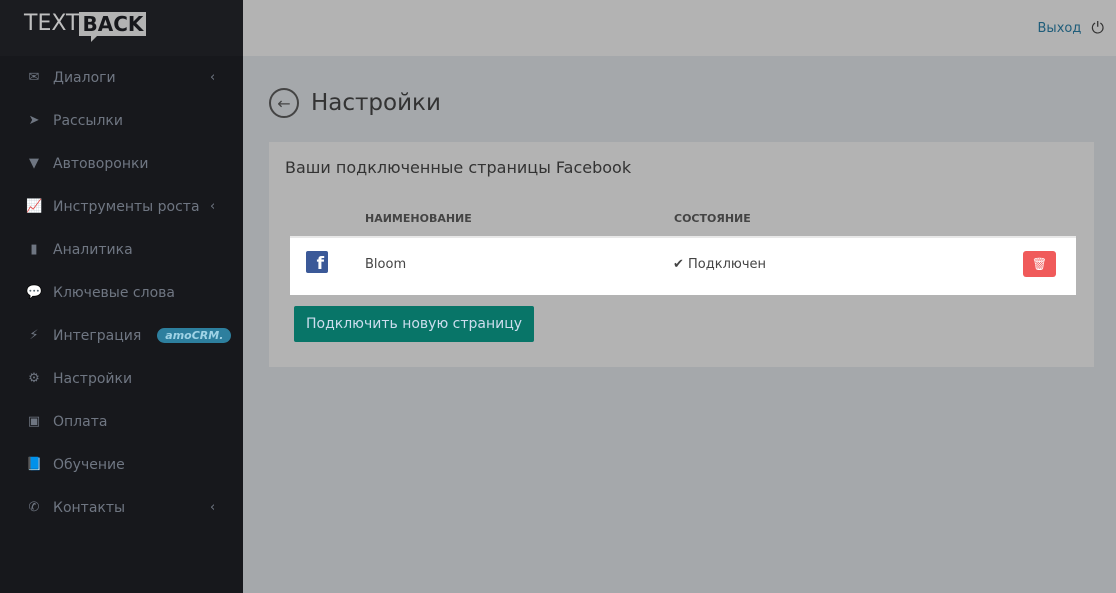  What do you see at coordinates (34, 421) in the screenshot?
I see `sidebar-icon: ▣` at bounding box center [34, 421].